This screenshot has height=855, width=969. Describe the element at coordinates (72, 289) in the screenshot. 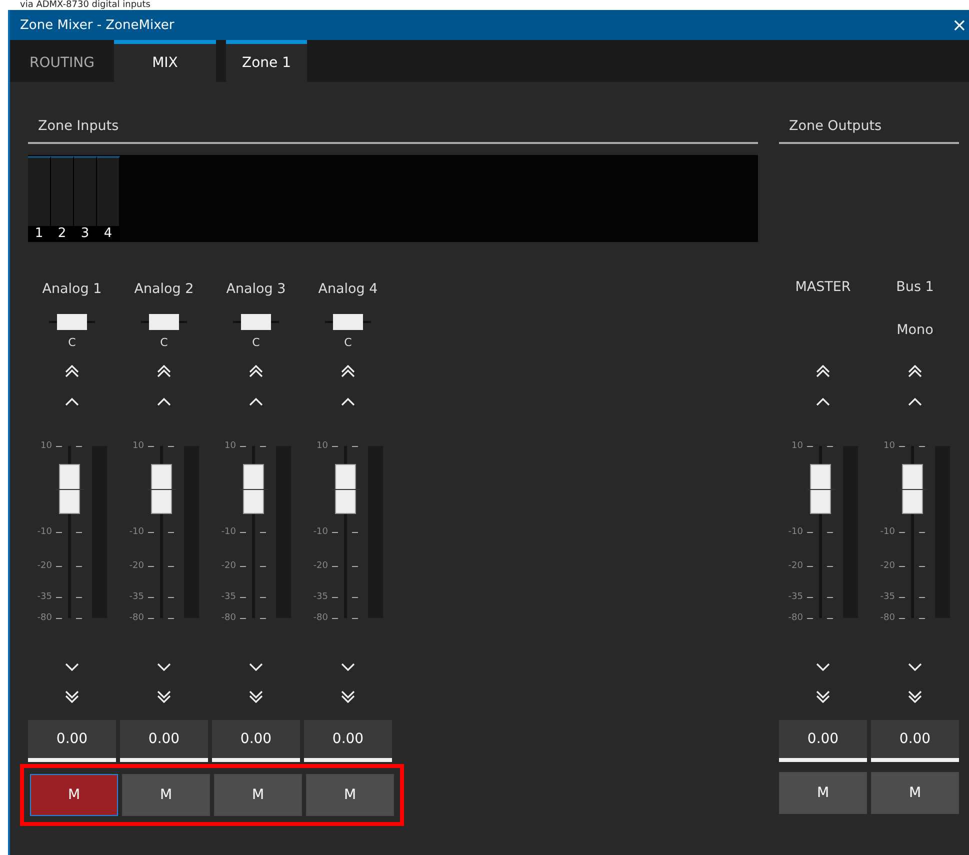

I see `channel-name: Analog 1` at that location.